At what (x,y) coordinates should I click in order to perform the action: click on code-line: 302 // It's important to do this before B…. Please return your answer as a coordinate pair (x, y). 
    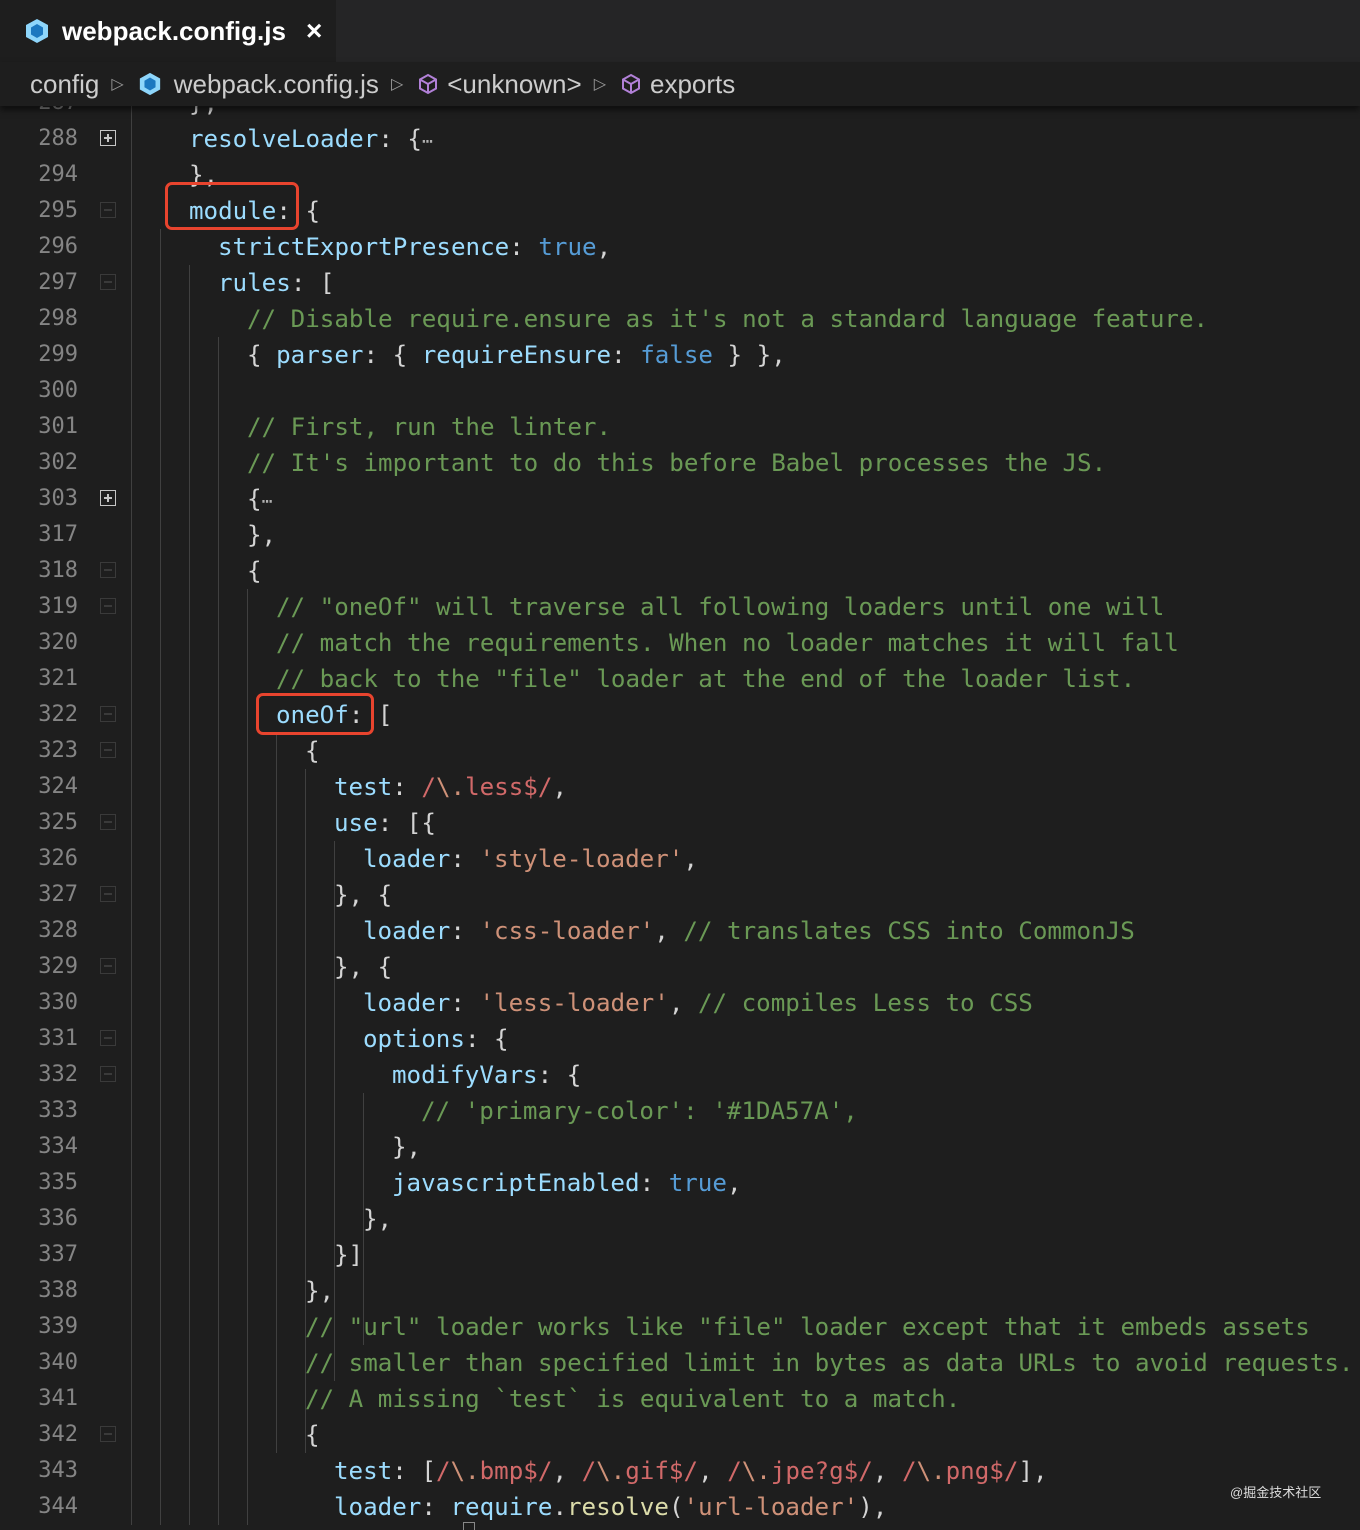
    Looking at the image, I should click on (680, 463).